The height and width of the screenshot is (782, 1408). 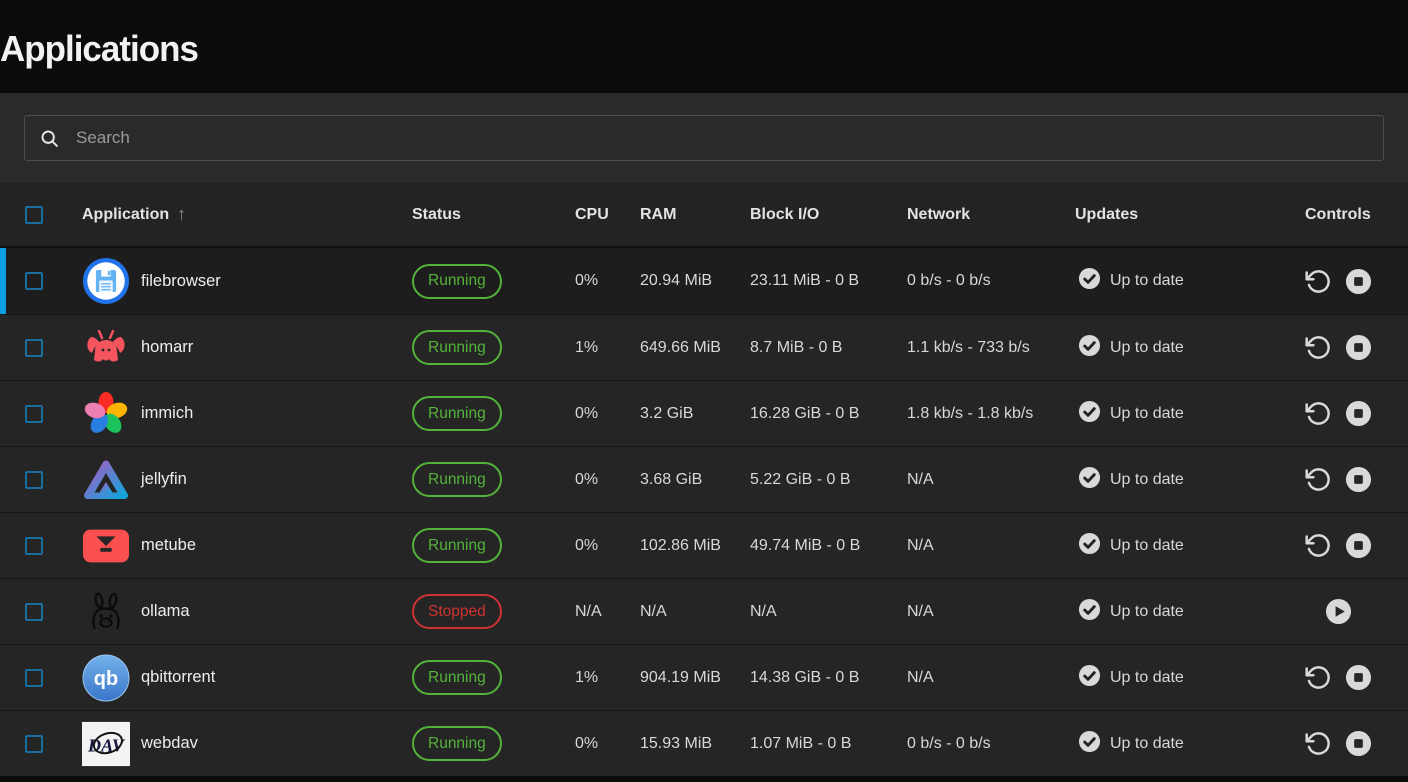 I want to click on column-block-io: Block I/O, so click(x=828, y=215).